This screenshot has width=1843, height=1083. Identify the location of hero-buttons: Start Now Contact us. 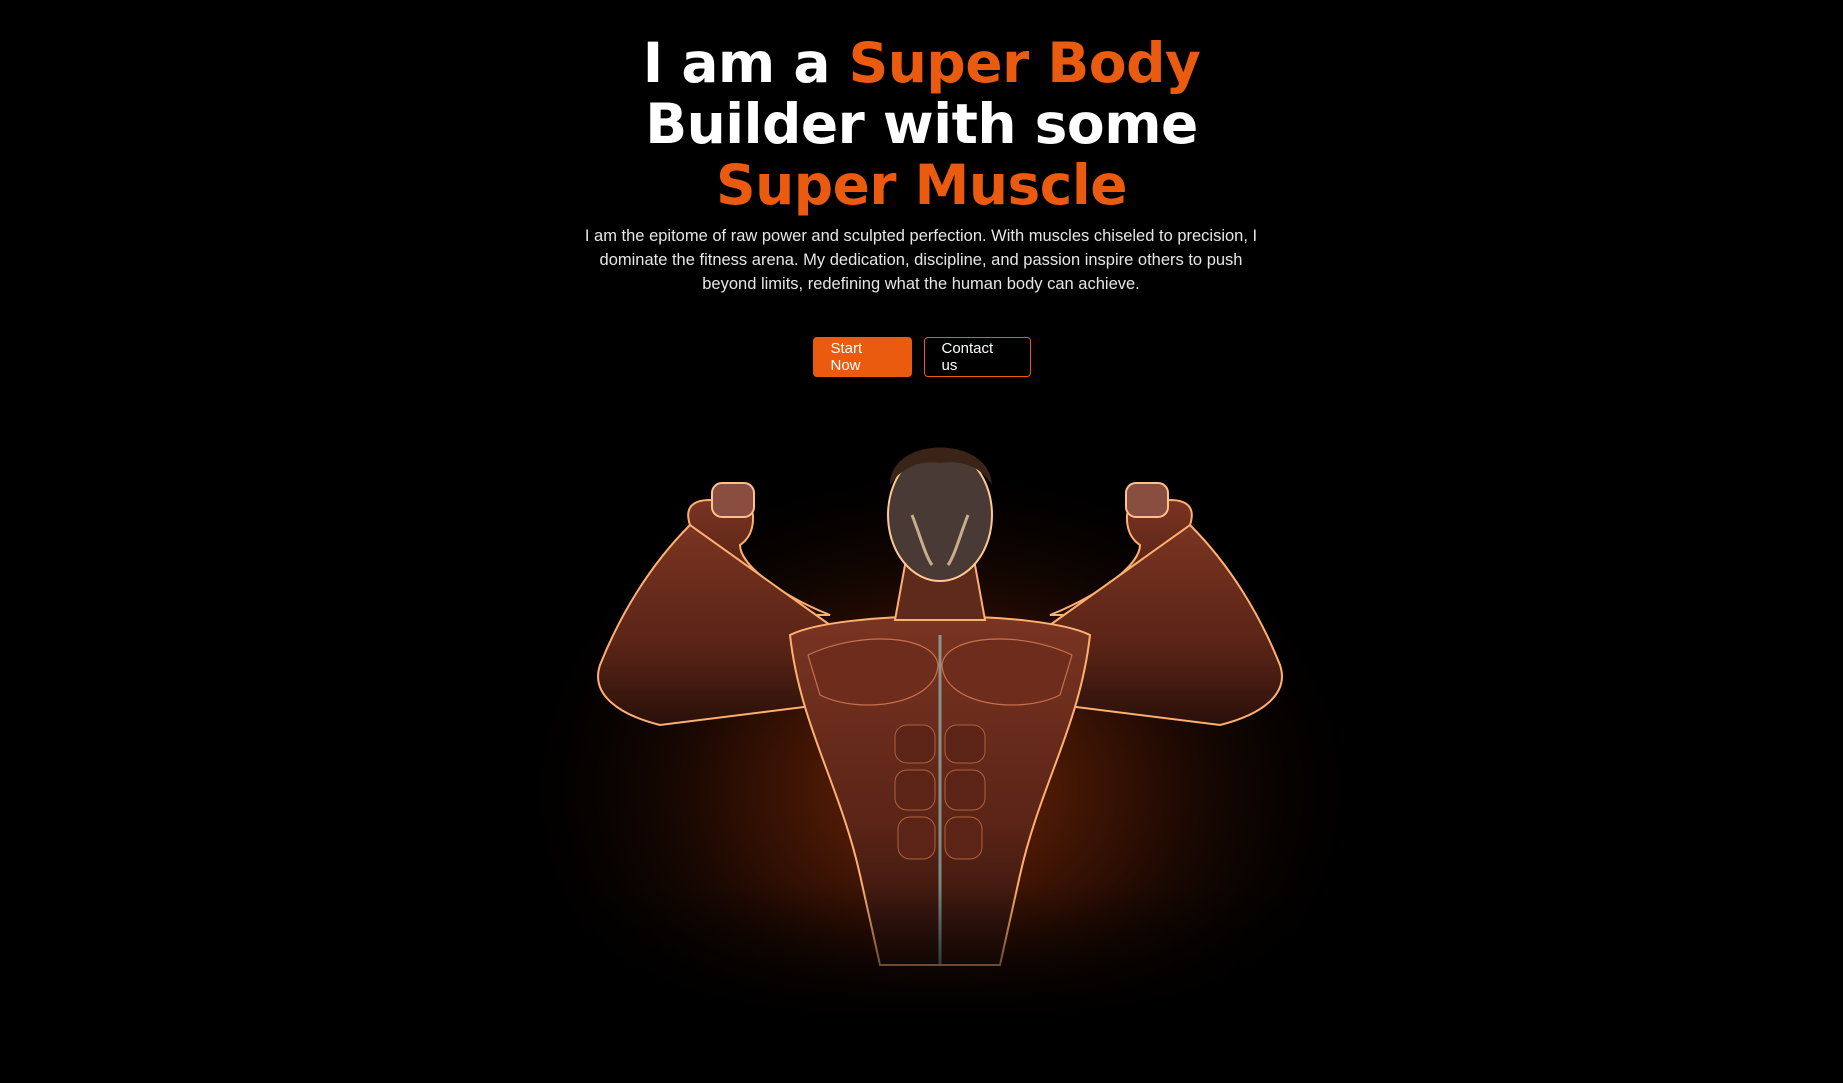
(921, 357).